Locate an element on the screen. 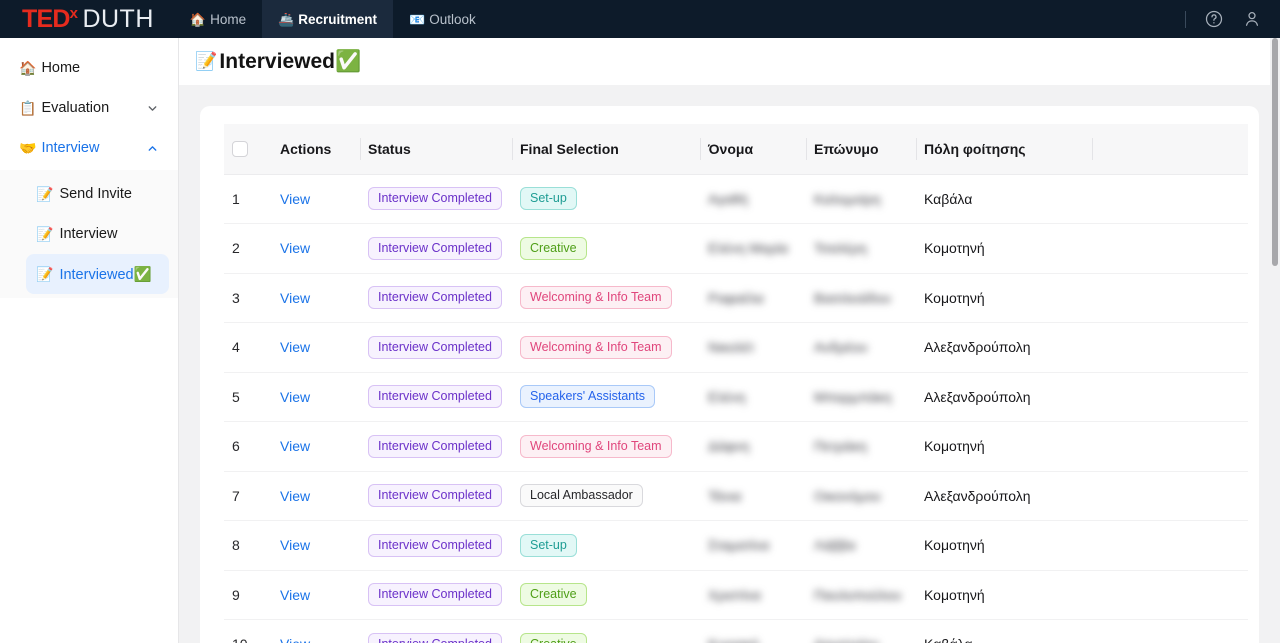 Image resolution: width=1280 pixels, height=643 pixels. row-onoma-cell: Ραφαέλα is located at coordinates (753, 298).